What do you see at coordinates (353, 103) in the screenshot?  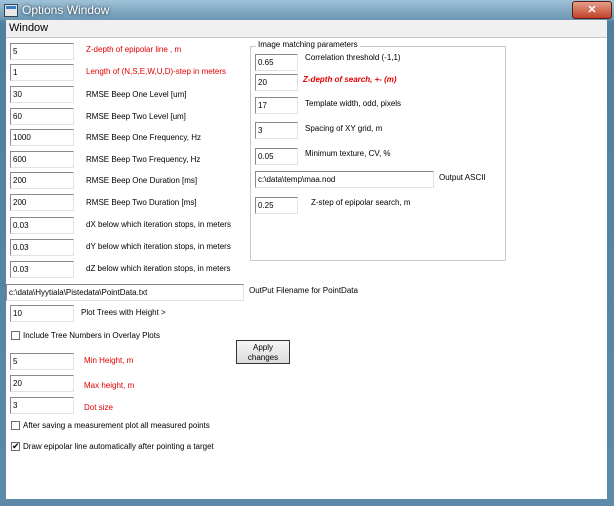 I see `template-width-label: Template width, odd, pixels` at bounding box center [353, 103].